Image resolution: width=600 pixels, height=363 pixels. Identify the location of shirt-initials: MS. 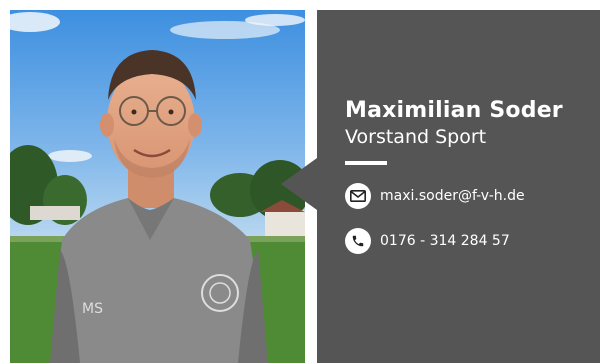
(92, 309).